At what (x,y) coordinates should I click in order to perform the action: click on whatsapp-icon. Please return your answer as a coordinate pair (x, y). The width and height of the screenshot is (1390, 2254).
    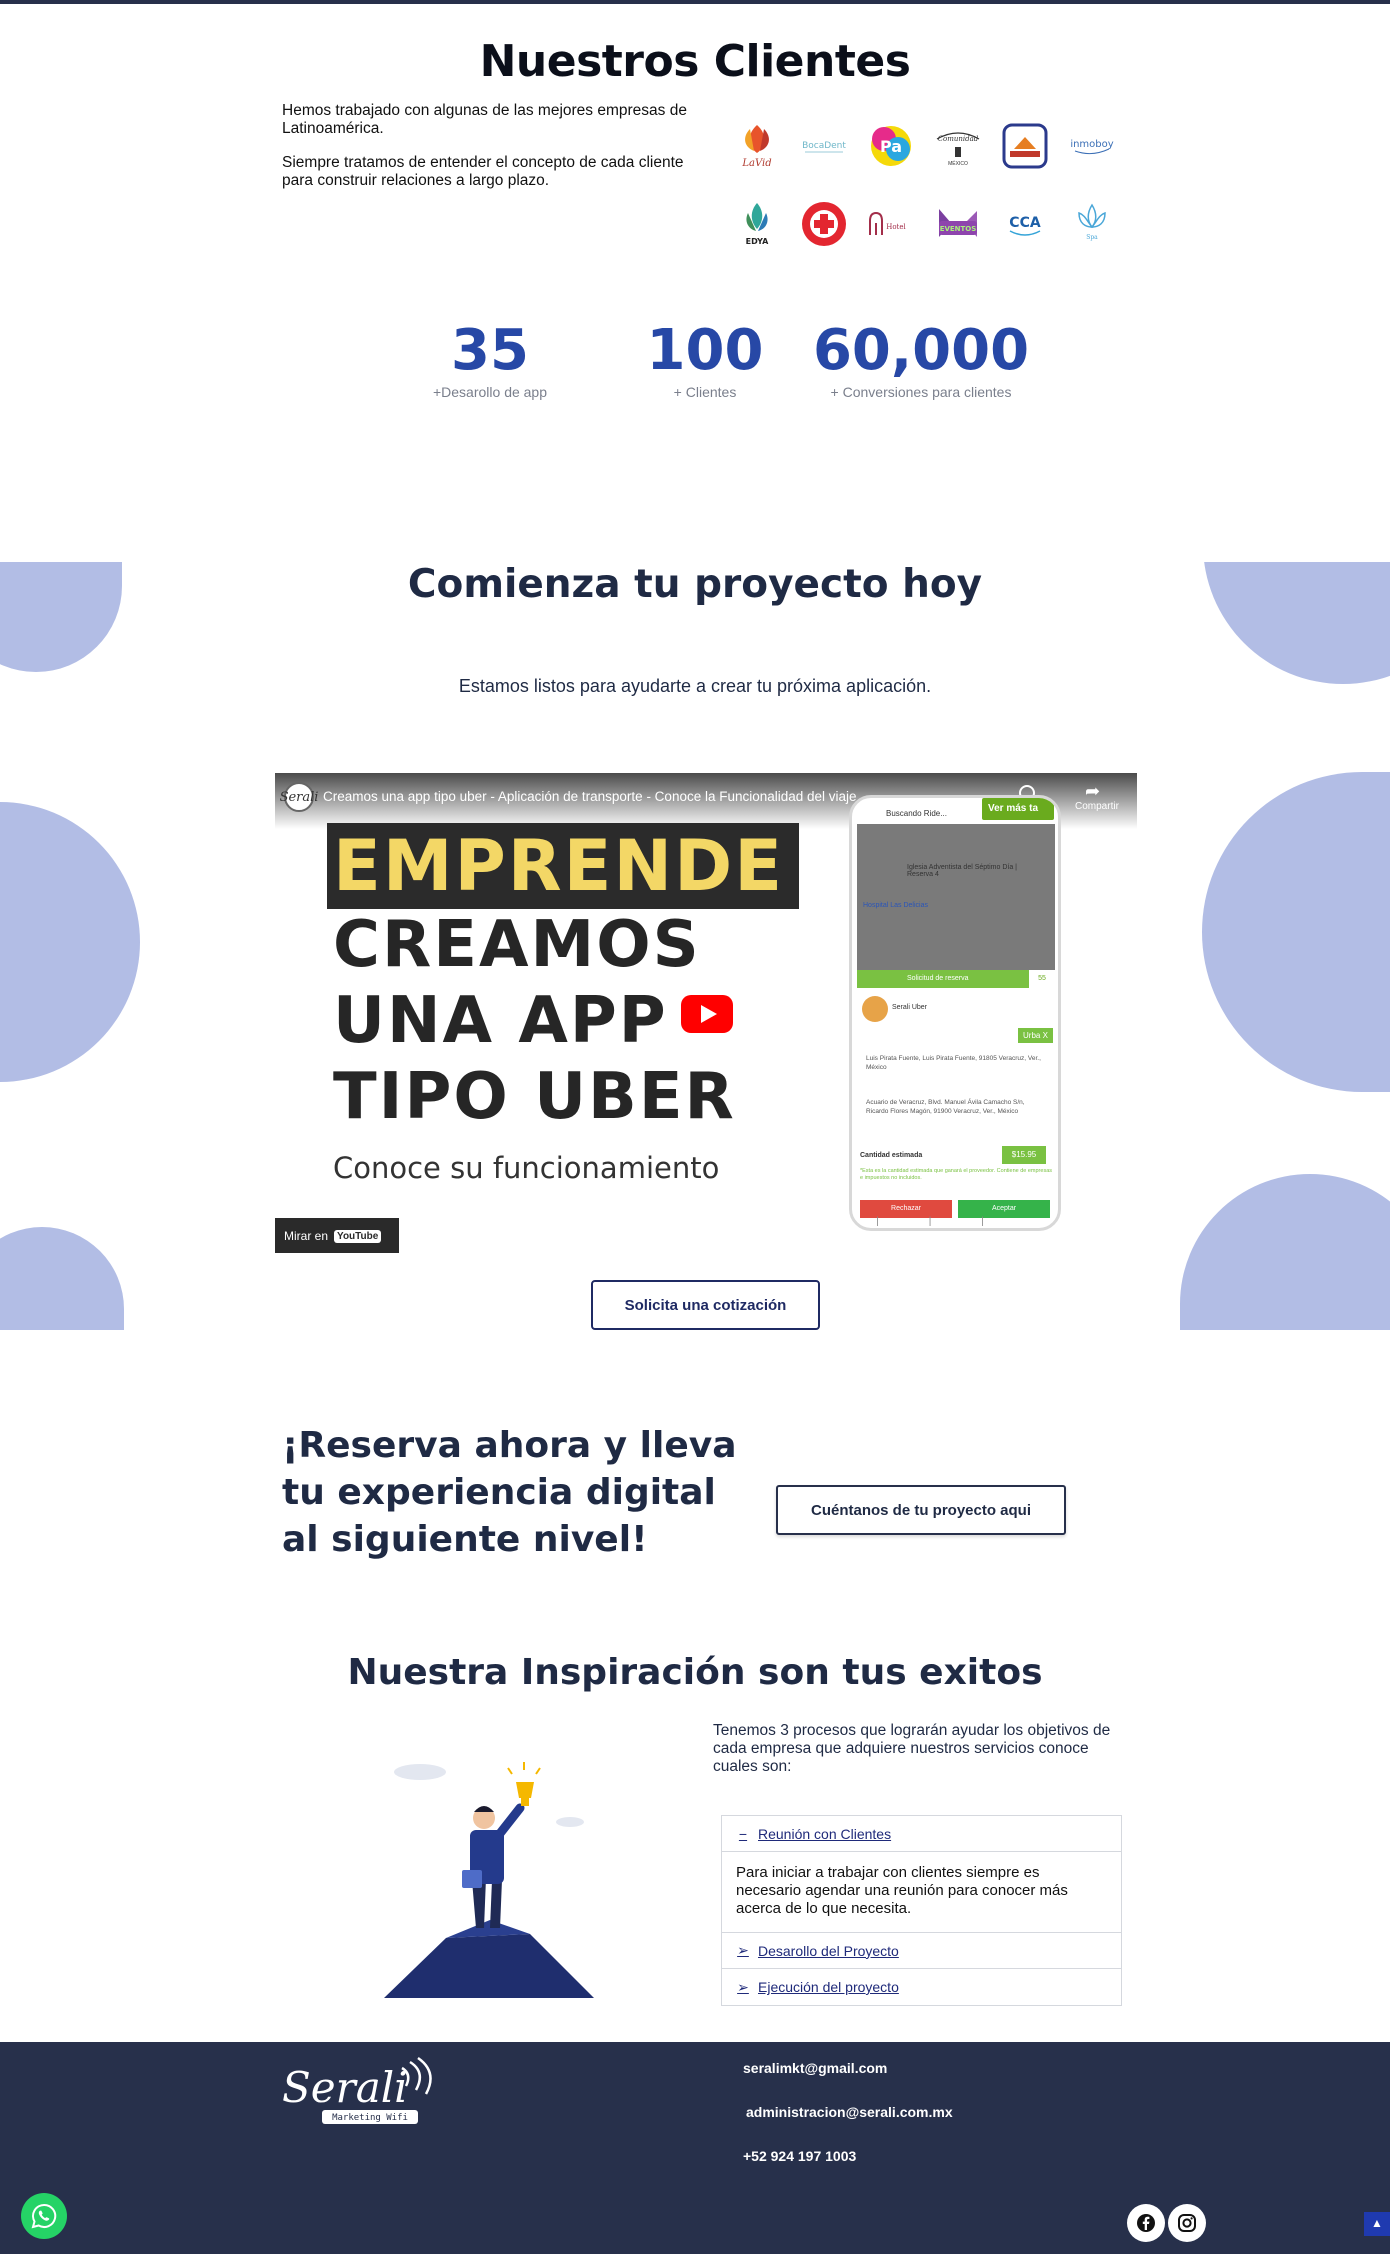
    Looking at the image, I should click on (44, 2216).